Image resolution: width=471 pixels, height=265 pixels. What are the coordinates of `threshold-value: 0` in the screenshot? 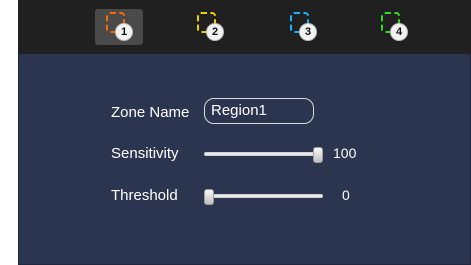 It's located at (346, 195).